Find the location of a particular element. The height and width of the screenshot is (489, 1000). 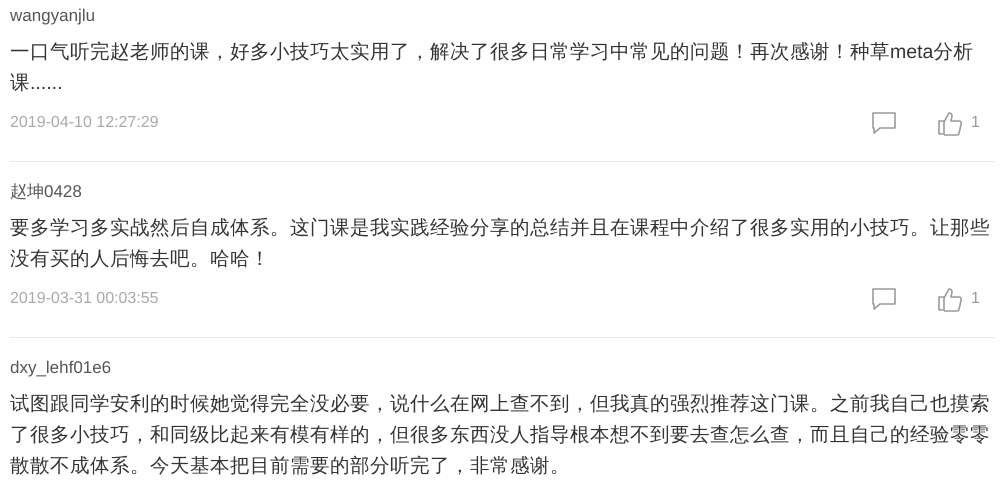

username: wangyanjlu is located at coordinates (53, 16).